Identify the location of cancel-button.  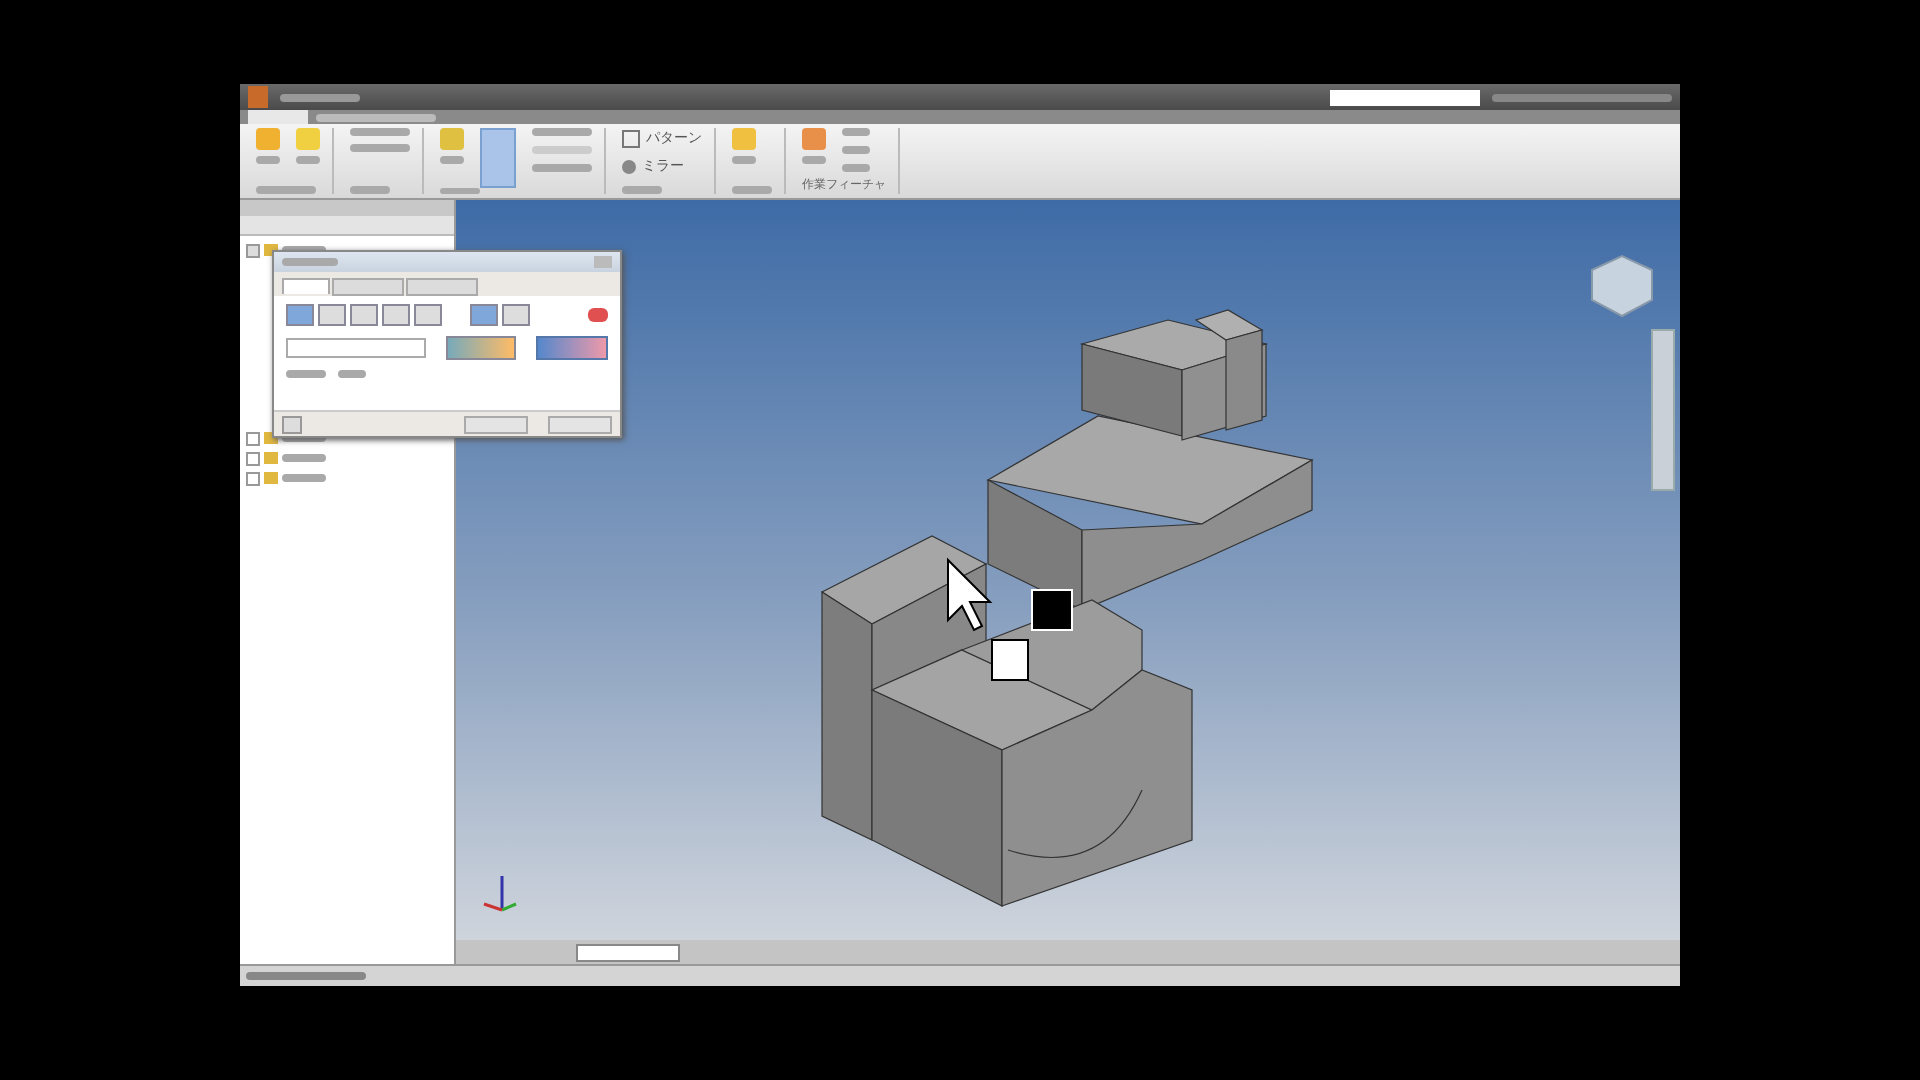
(580, 424).